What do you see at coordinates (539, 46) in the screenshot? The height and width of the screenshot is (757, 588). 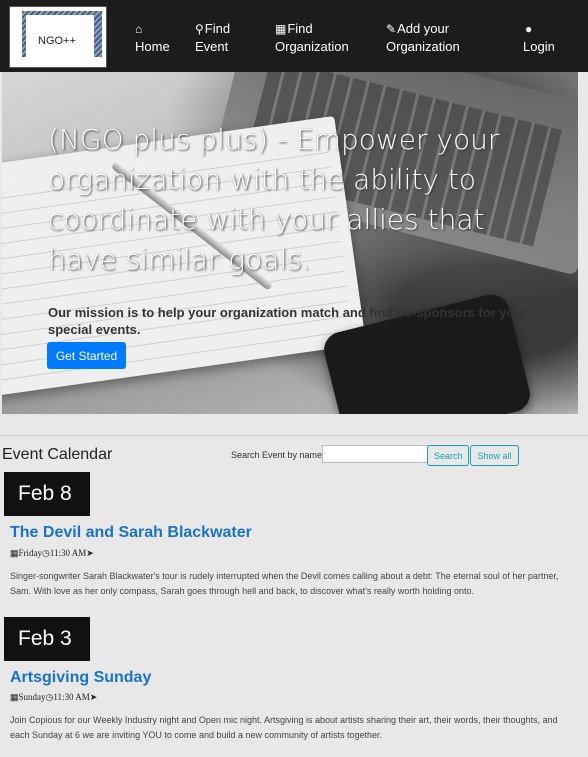 I see `nav-login-label: Login` at bounding box center [539, 46].